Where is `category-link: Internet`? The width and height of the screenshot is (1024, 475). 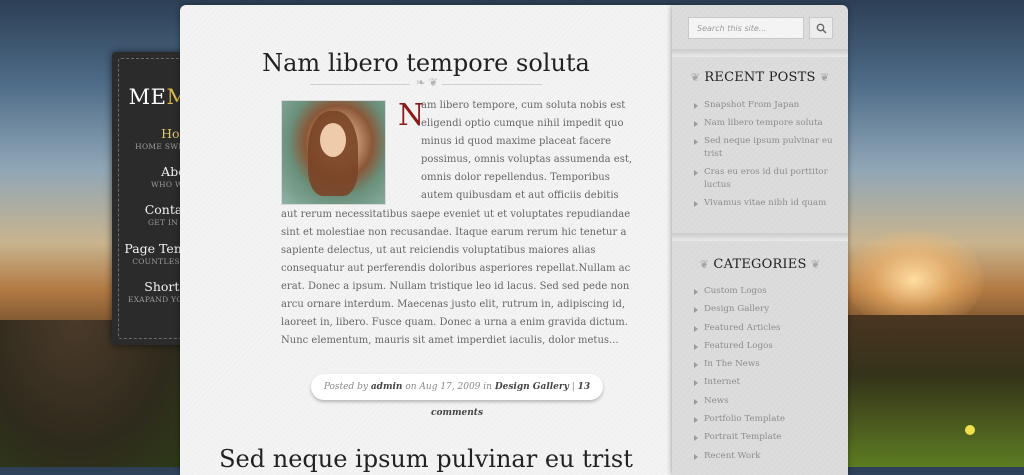 category-link: Internet is located at coordinates (764, 382).